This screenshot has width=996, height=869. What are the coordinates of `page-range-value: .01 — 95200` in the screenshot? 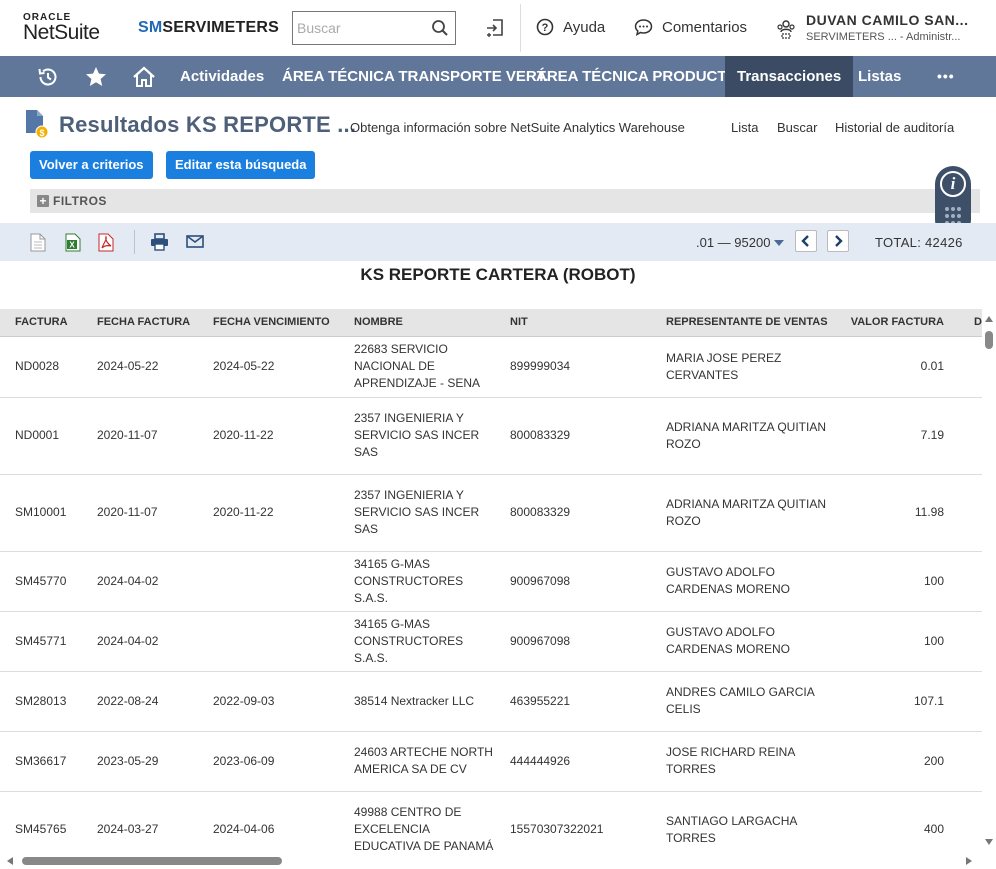 It's located at (733, 242).